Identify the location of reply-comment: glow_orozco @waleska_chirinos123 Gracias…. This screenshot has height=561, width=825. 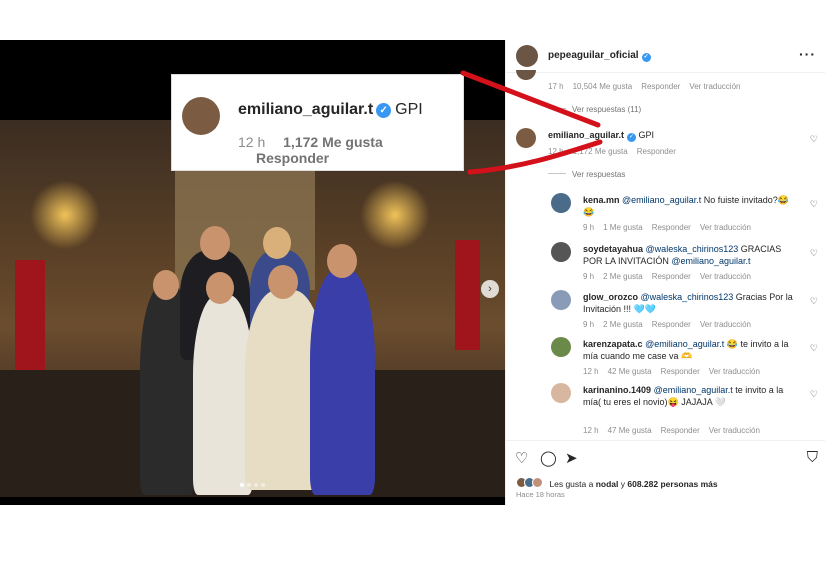
(665, 312).